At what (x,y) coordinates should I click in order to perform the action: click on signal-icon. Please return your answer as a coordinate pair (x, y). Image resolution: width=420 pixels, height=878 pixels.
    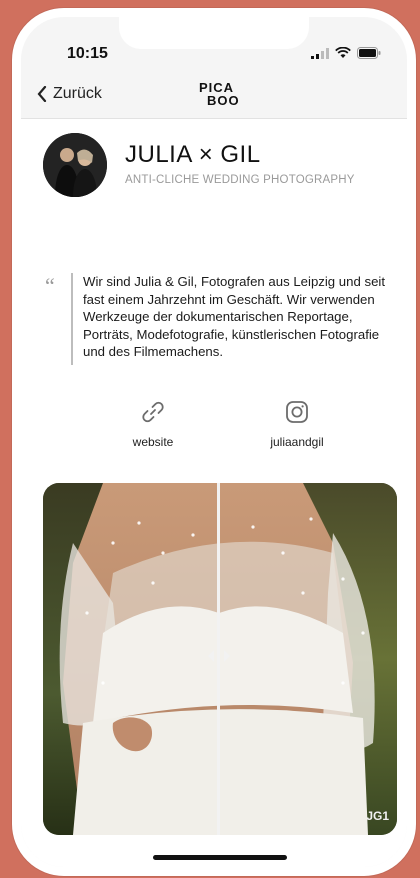
    Looking at the image, I should click on (320, 53).